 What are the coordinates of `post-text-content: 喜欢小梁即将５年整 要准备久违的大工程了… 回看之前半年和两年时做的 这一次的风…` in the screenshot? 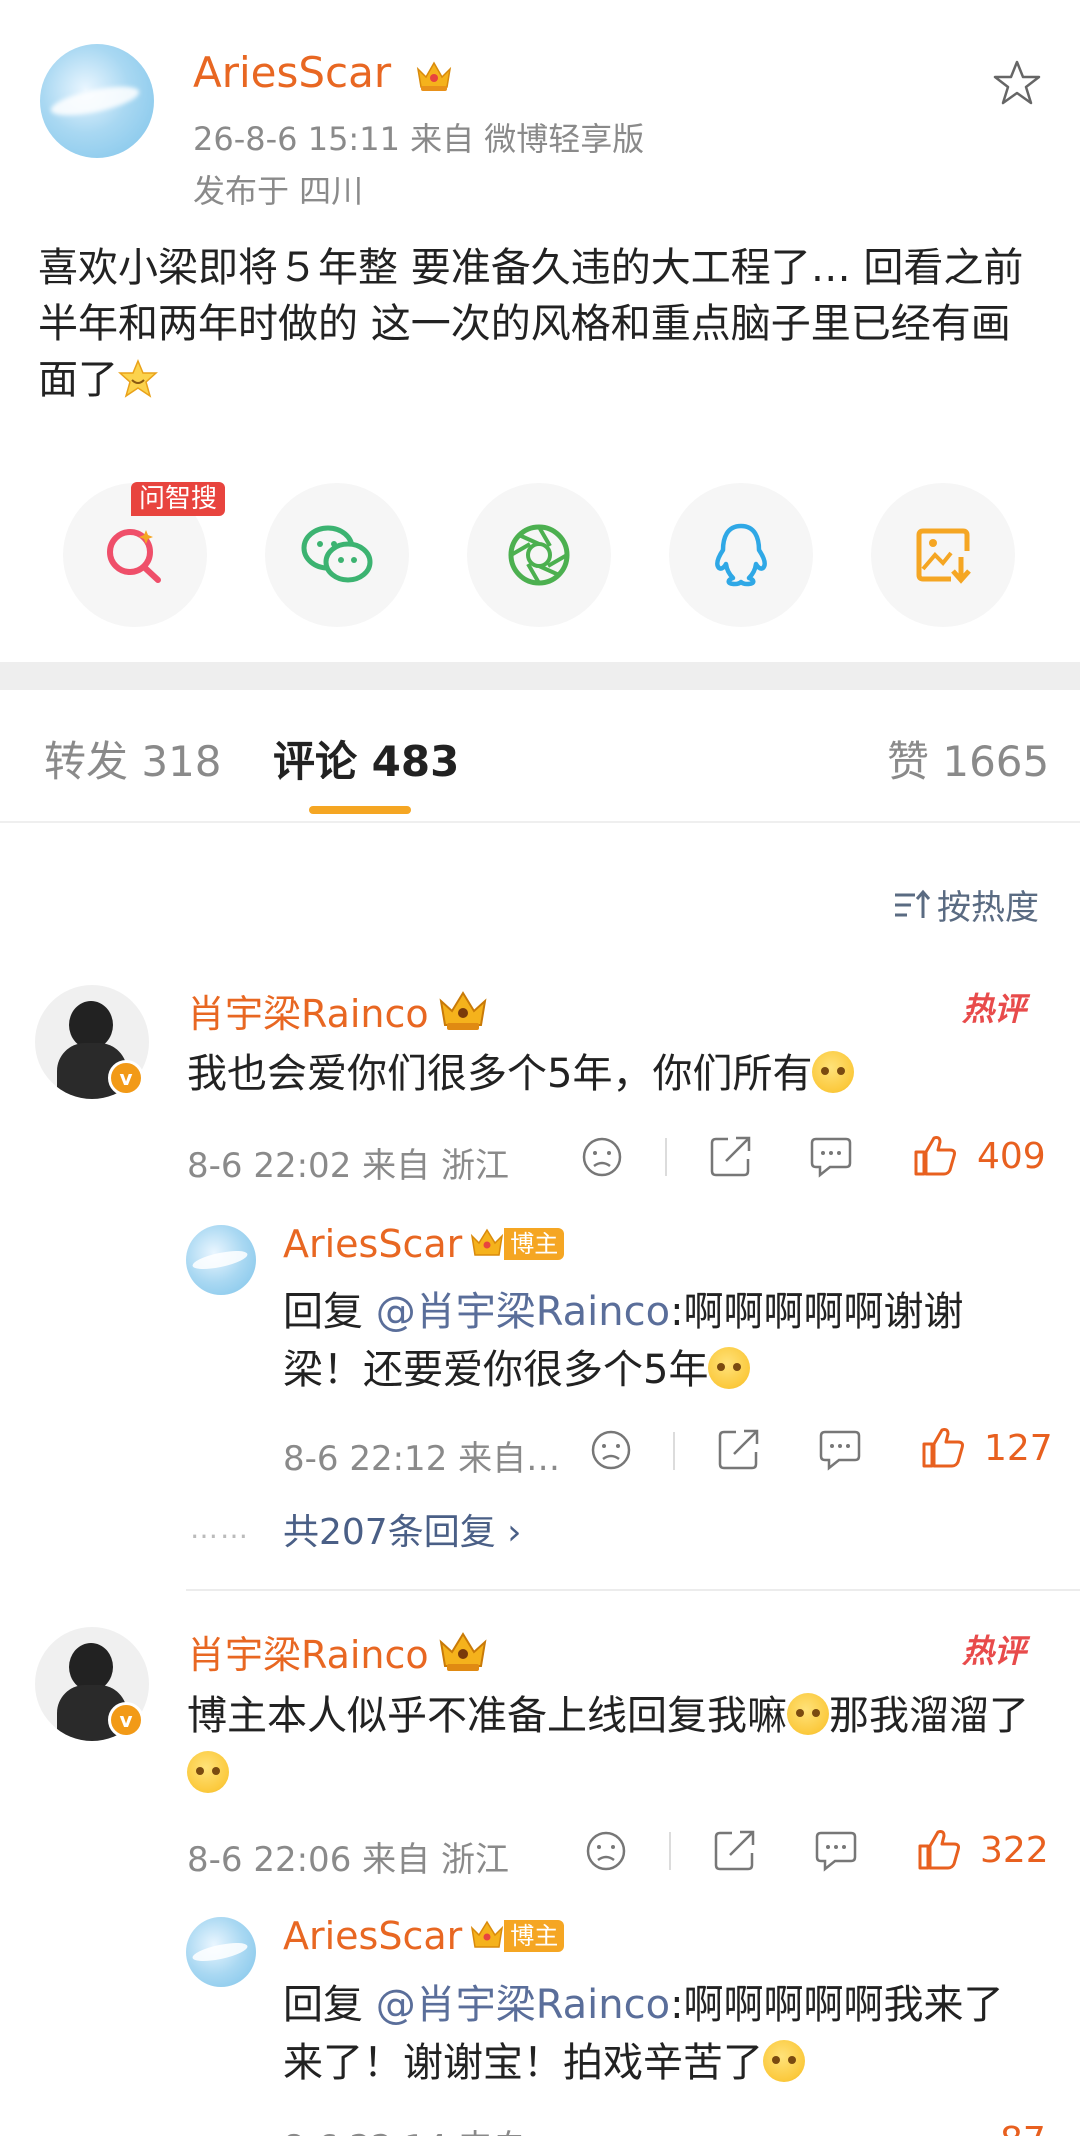 It's located at (531, 324).